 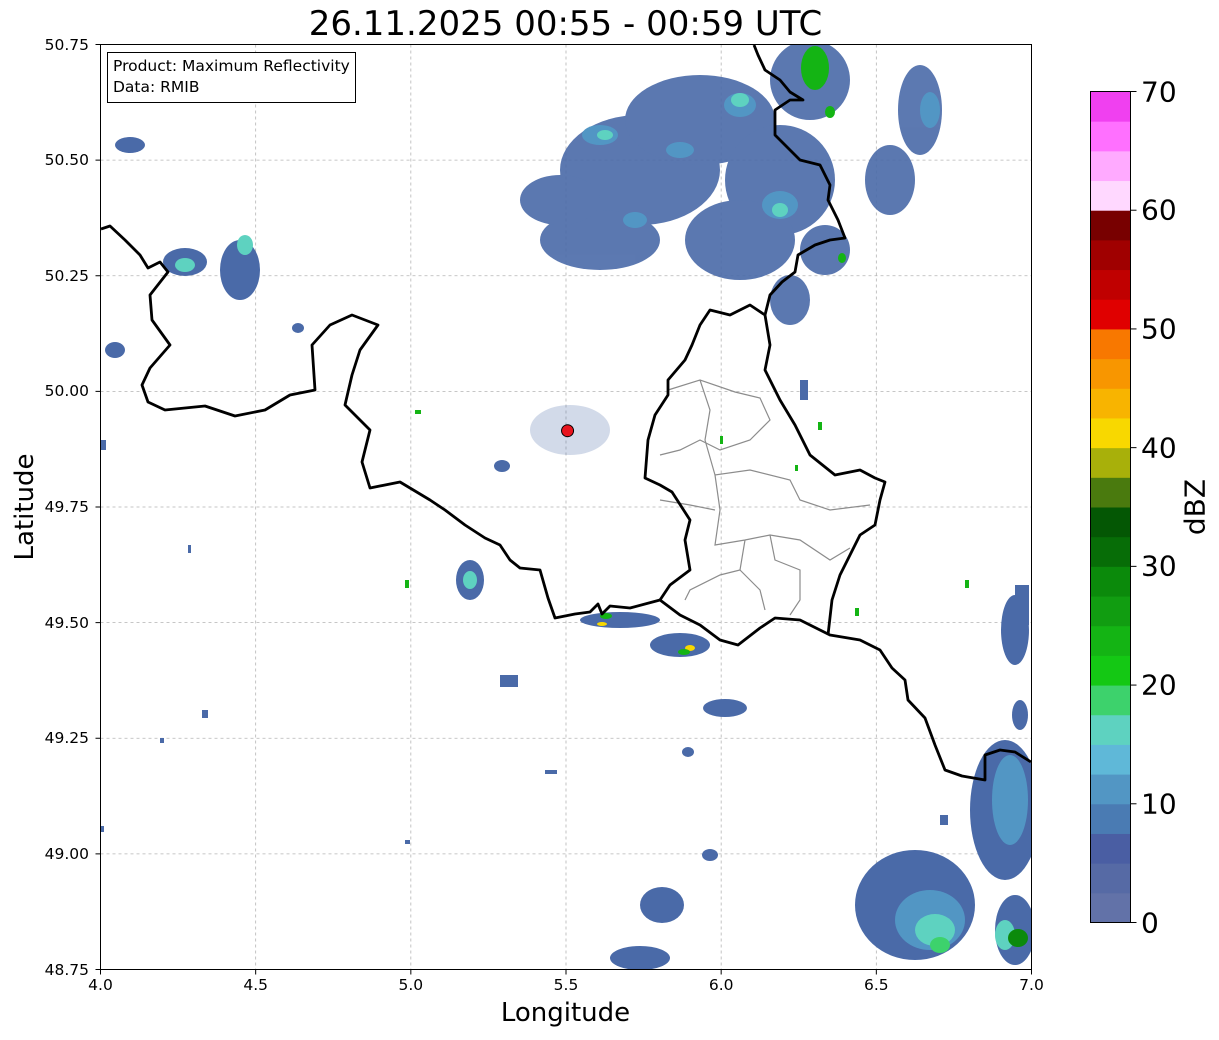 I want to click on x-tick-label: 5.0, so click(x=411, y=985).